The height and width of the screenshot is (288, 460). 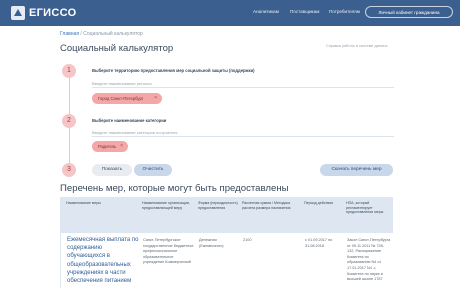 I want to click on category-input-underline, so click(x=243, y=136).